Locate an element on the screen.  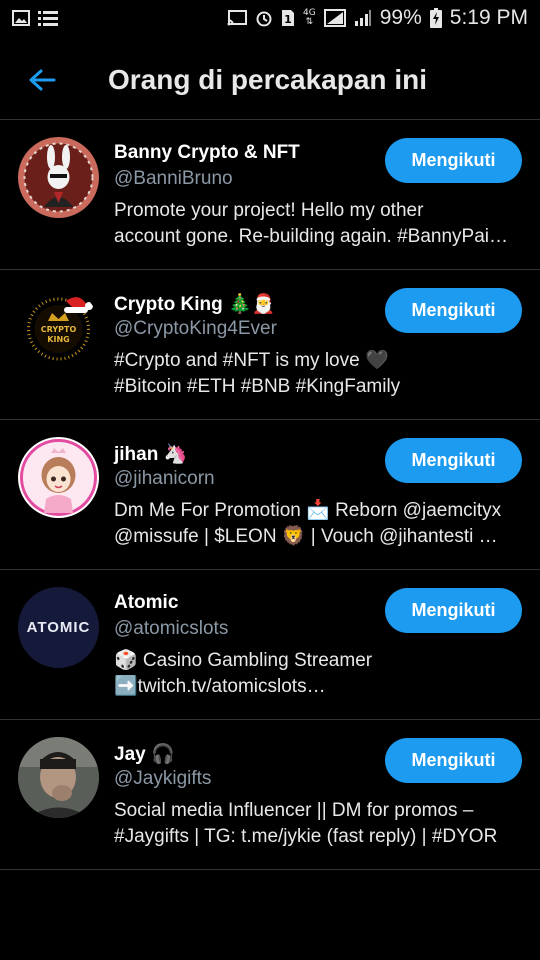
alarm-icon is located at coordinates (264, 18).